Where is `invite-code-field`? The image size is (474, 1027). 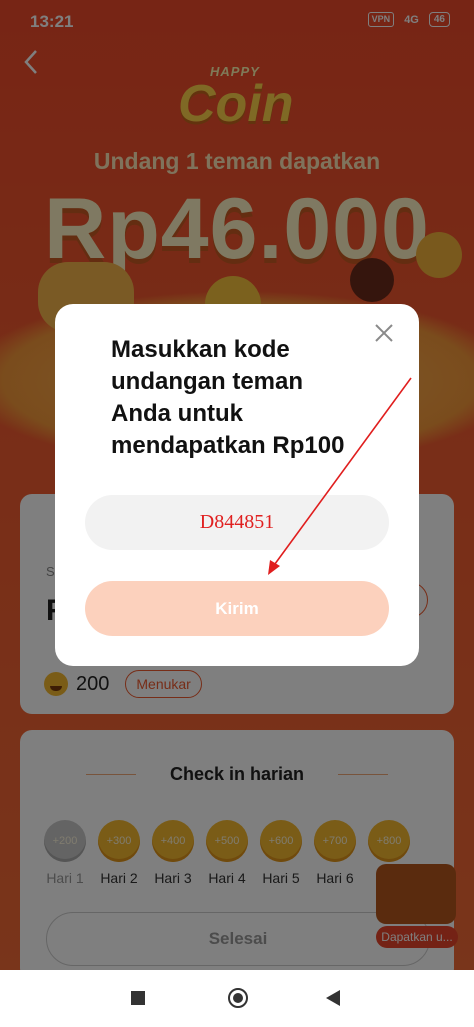
invite-code-field is located at coordinates (237, 522).